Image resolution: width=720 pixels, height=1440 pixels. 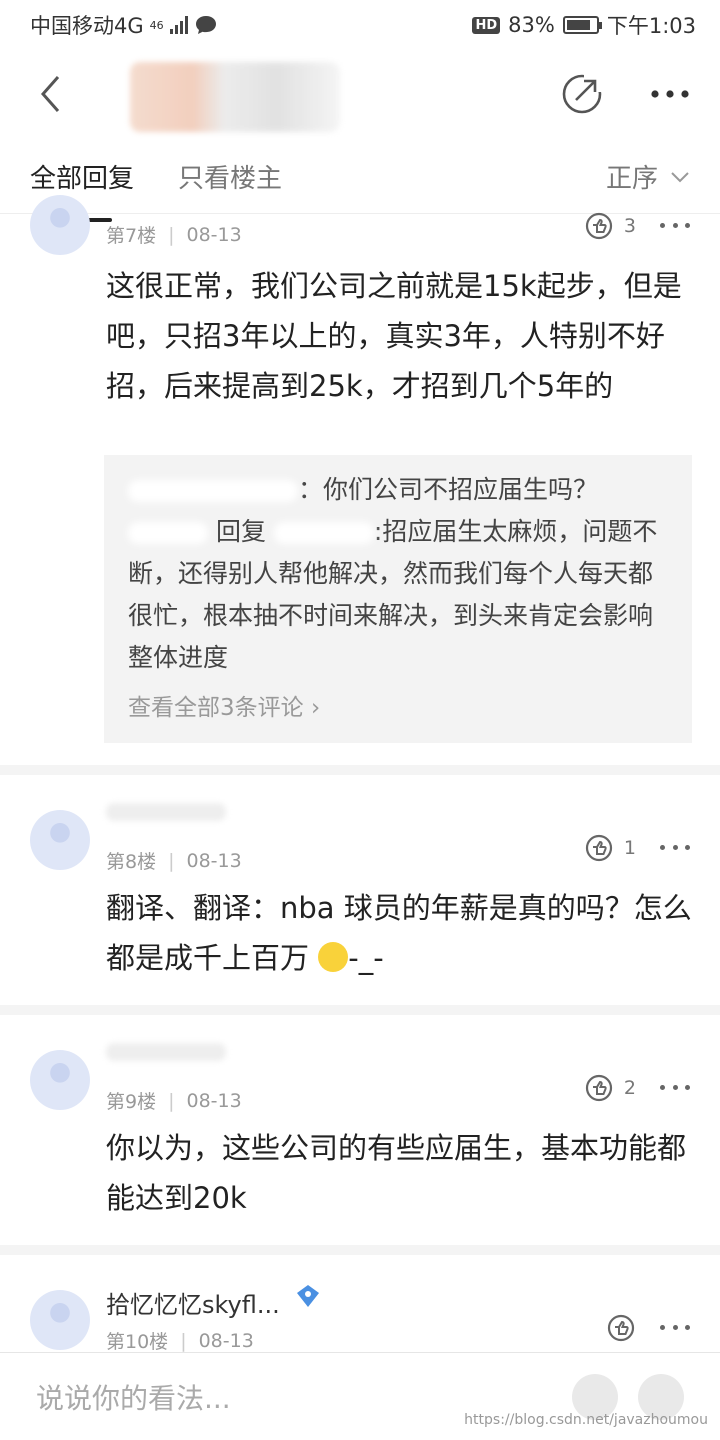 I want to click on reply-label: 回复, so click(x=240, y=531).